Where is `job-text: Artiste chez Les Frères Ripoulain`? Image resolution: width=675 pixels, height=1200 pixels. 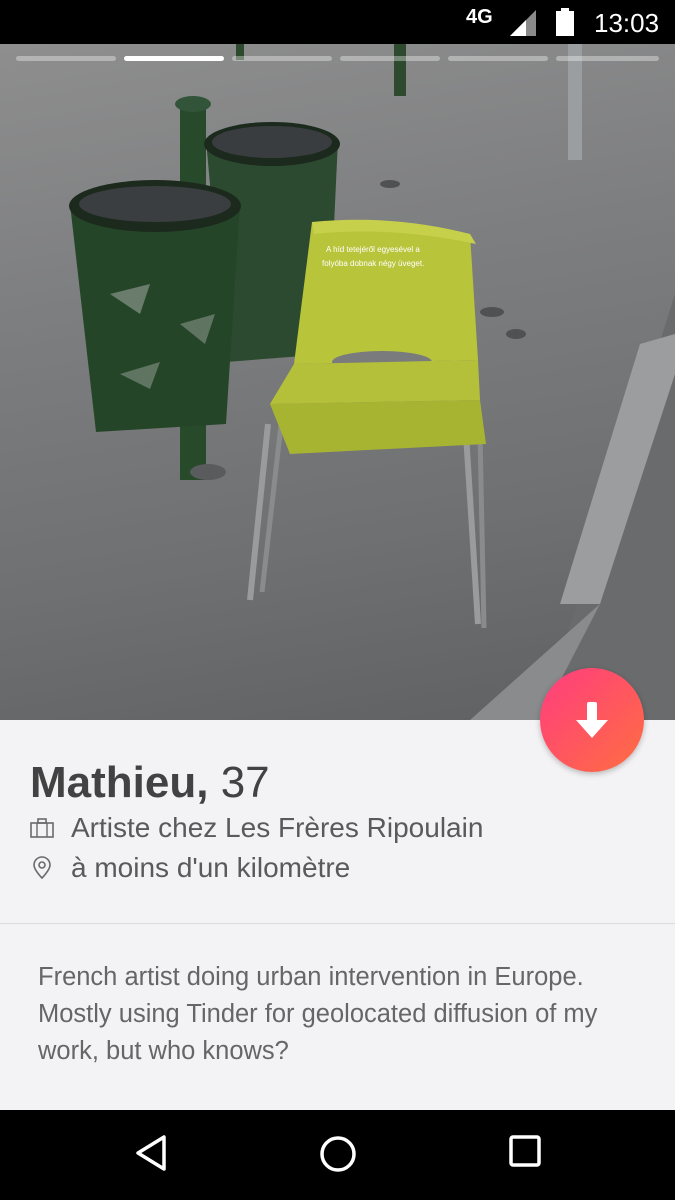
job-text: Artiste chez Les Frères Ripoulain is located at coordinates (277, 827).